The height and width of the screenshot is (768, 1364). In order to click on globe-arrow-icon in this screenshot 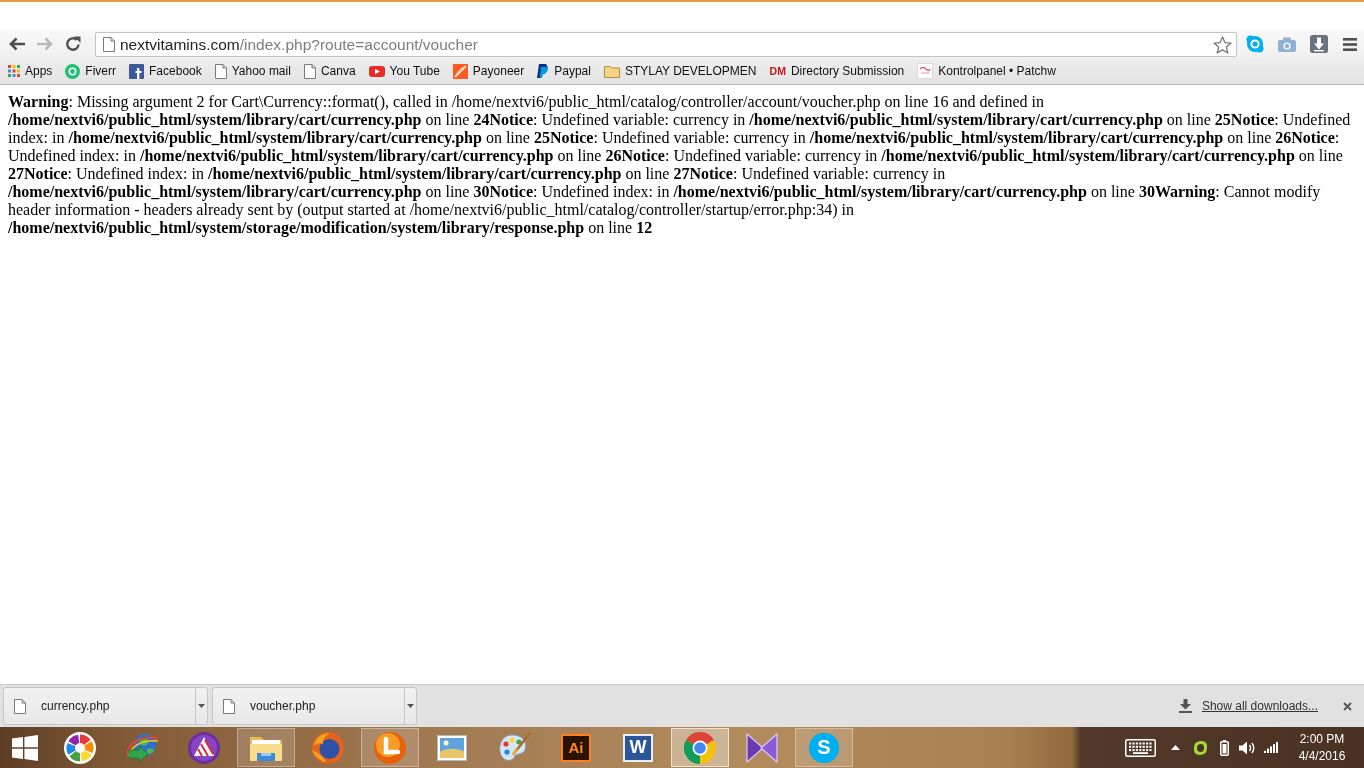, I will do `click(142, 747)`.